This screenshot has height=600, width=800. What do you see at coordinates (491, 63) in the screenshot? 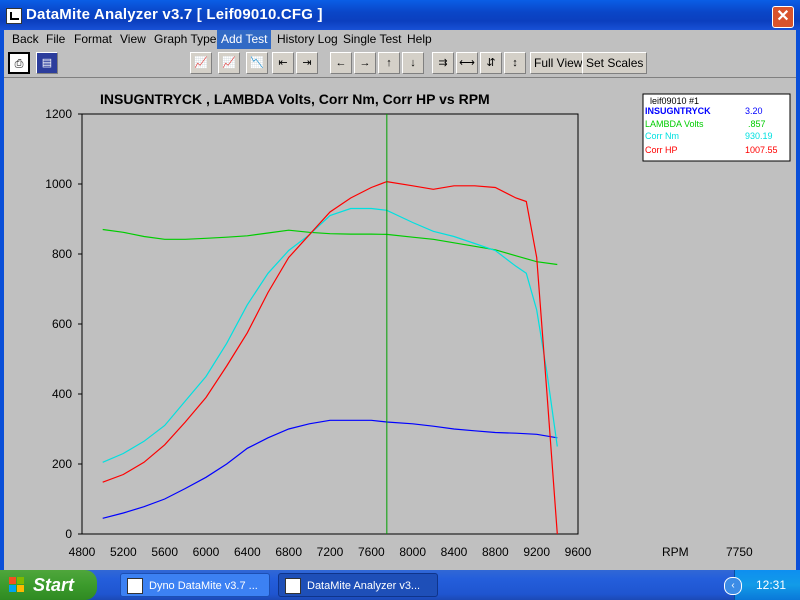
I see `compress-vertical-icon: ⇵` at bounding box center [491, 63].